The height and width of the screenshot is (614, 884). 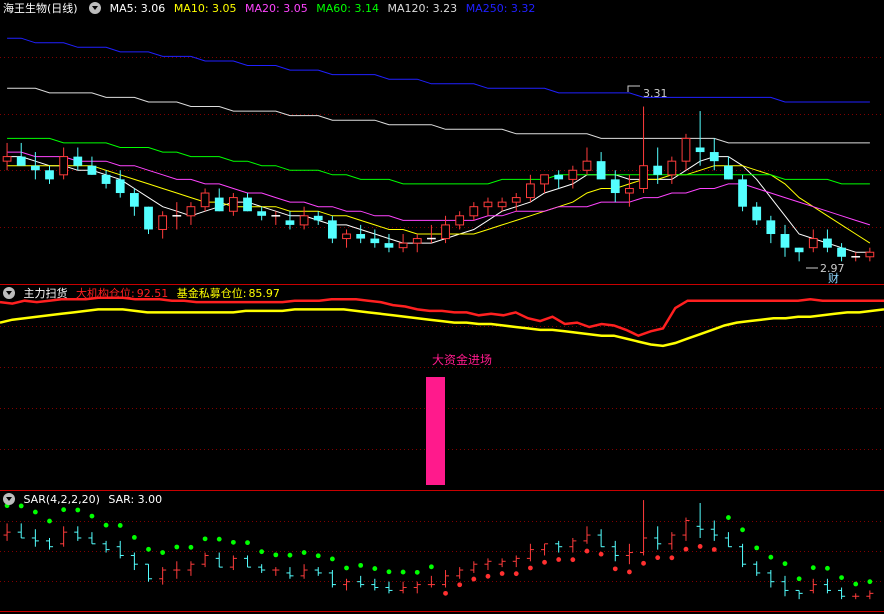 I want to click on fund-label: 基金私募仓位:, so click(x=211, y=293).